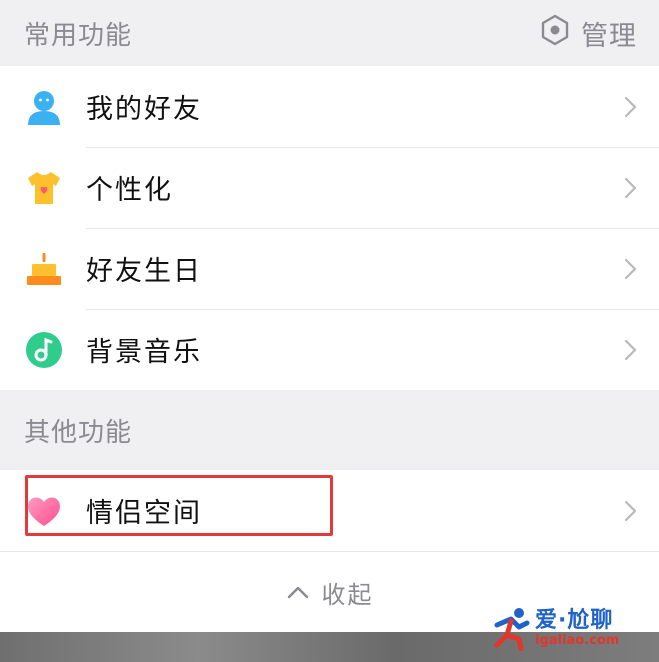 The image size is (659, 662). Describe the element at coordinates (329, 187) in the screenshot. I see `list-item-personalize: 个性化` at that location.